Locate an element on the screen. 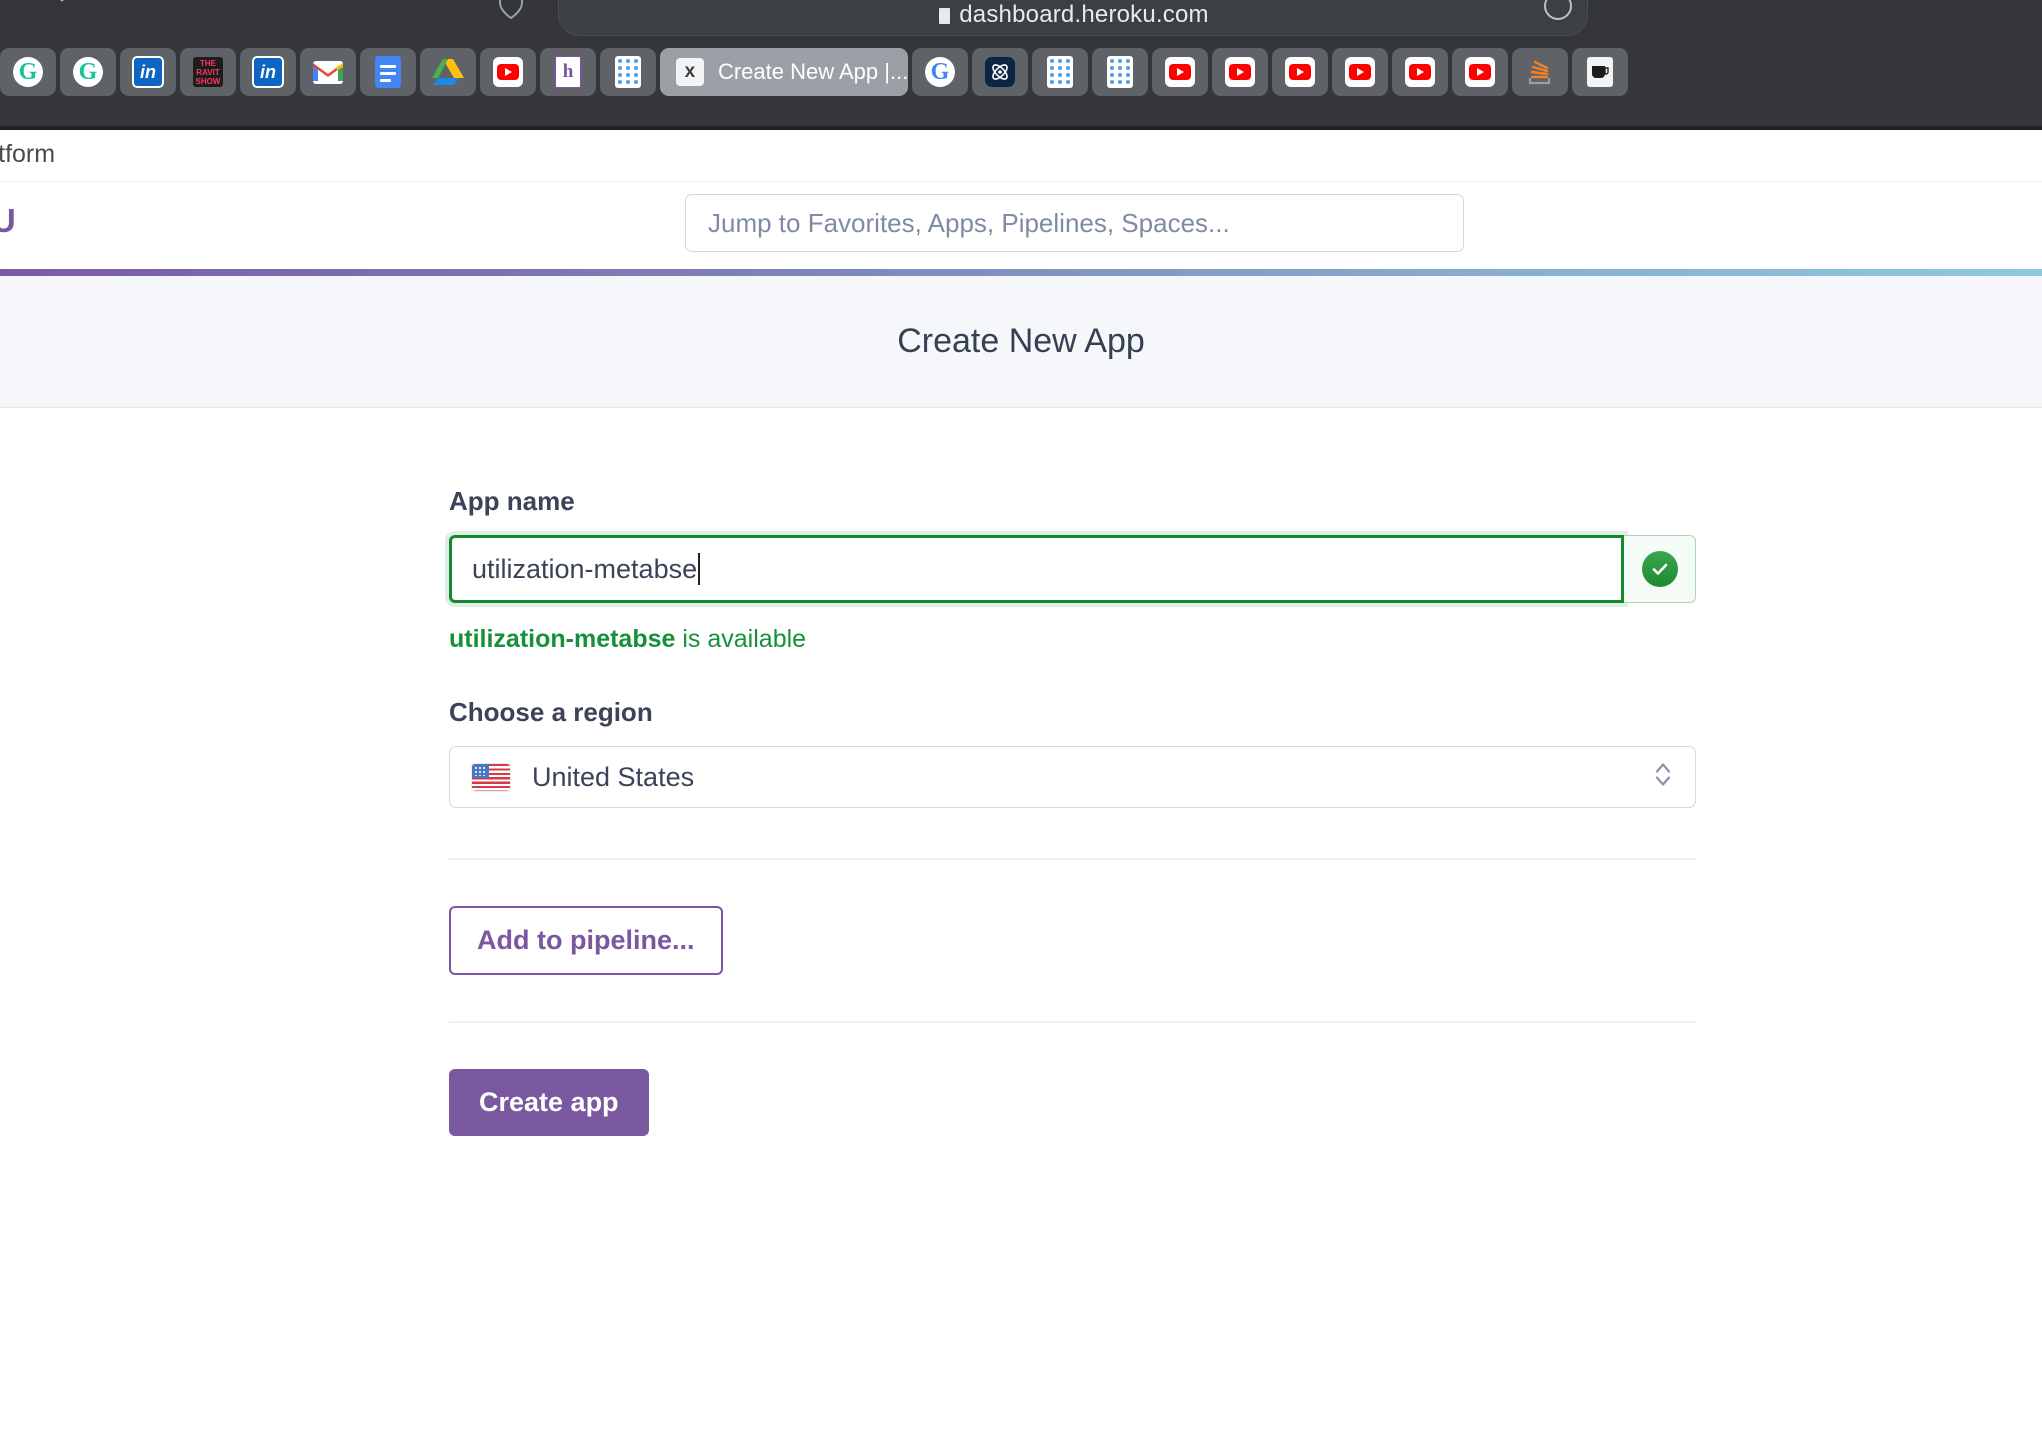 This screenshot has width=2042, height=1438. region-selected-value: United States is located at coordinates (613, 776).